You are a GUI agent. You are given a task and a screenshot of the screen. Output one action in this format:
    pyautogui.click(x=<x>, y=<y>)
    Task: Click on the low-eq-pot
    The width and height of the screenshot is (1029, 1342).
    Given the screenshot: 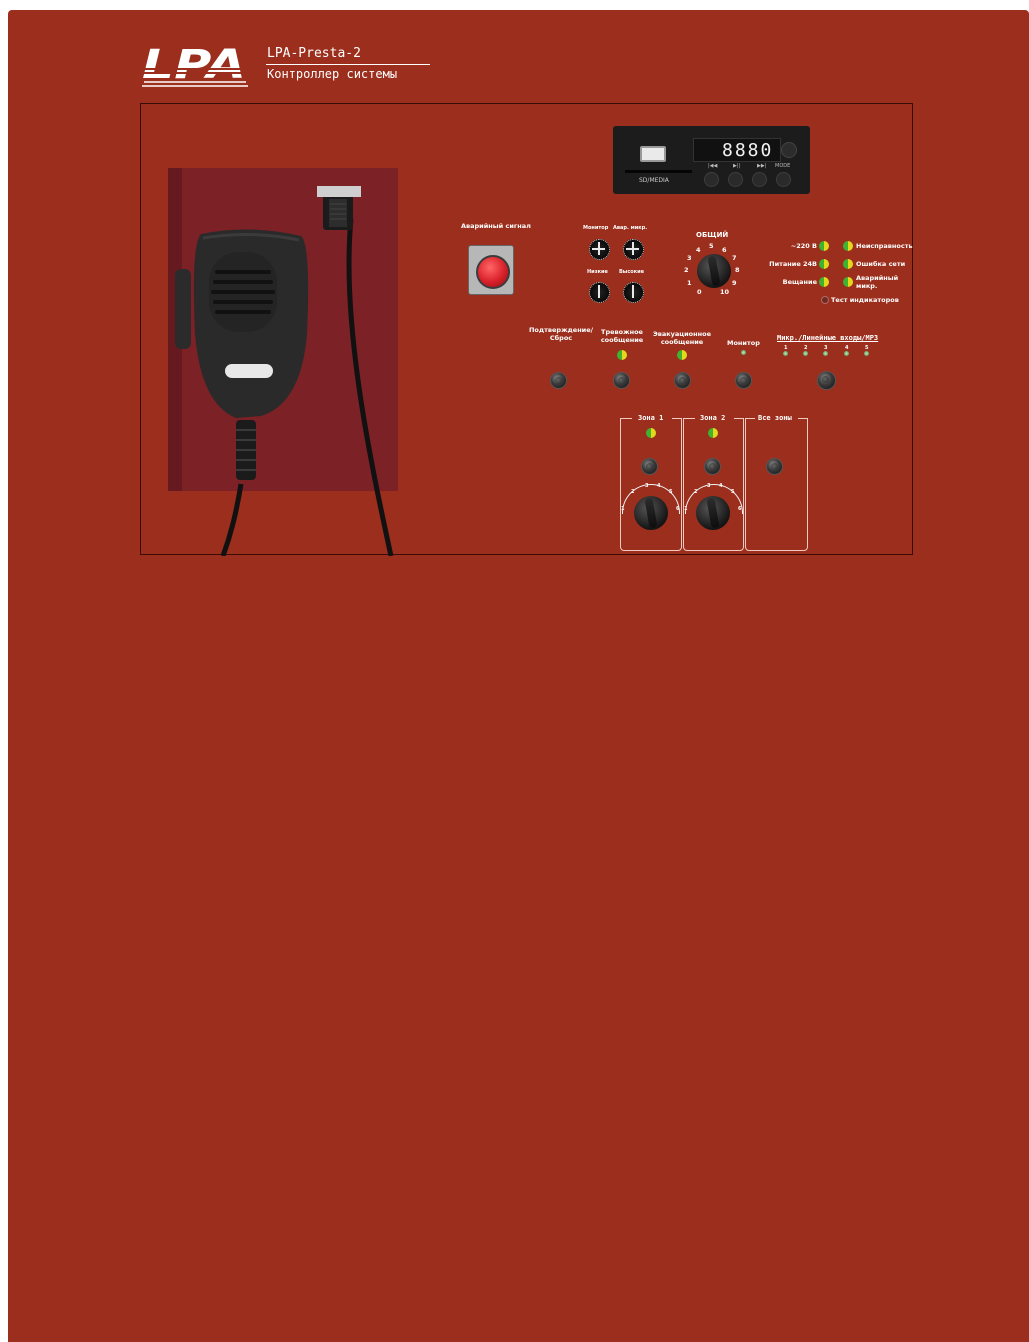 What is the action you would take?
    pyautogui.click(x=599, y=292)
    